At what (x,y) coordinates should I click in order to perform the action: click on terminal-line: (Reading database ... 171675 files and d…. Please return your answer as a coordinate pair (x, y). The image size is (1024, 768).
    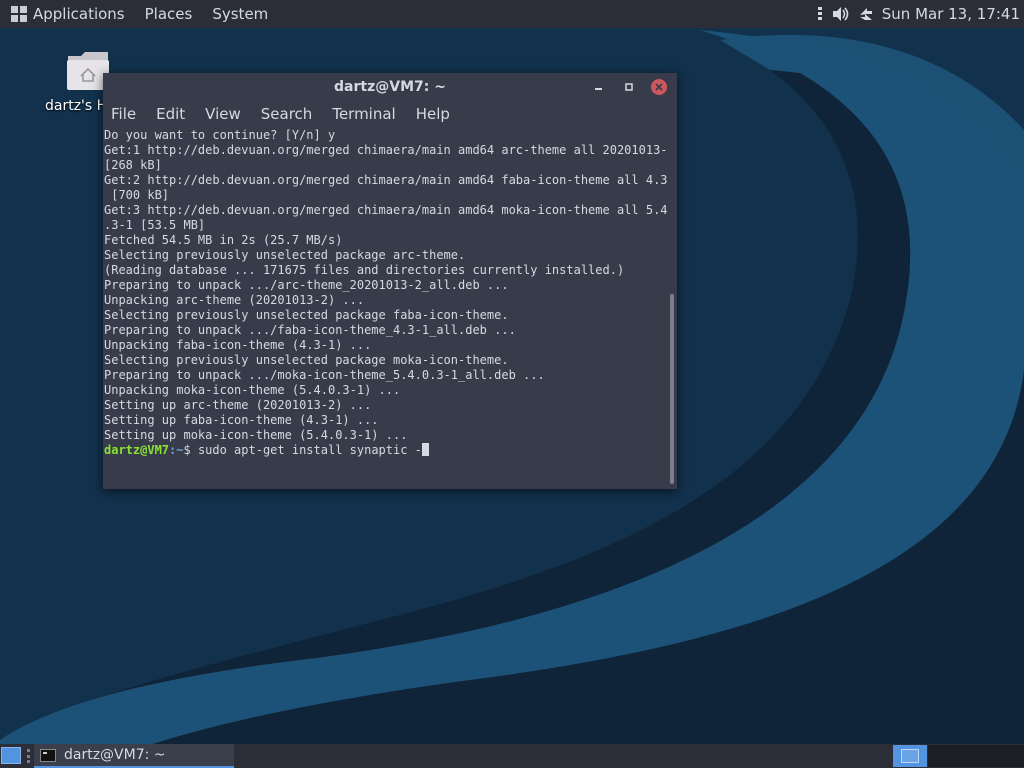
    Looking at the image, I should click on (364, 270).